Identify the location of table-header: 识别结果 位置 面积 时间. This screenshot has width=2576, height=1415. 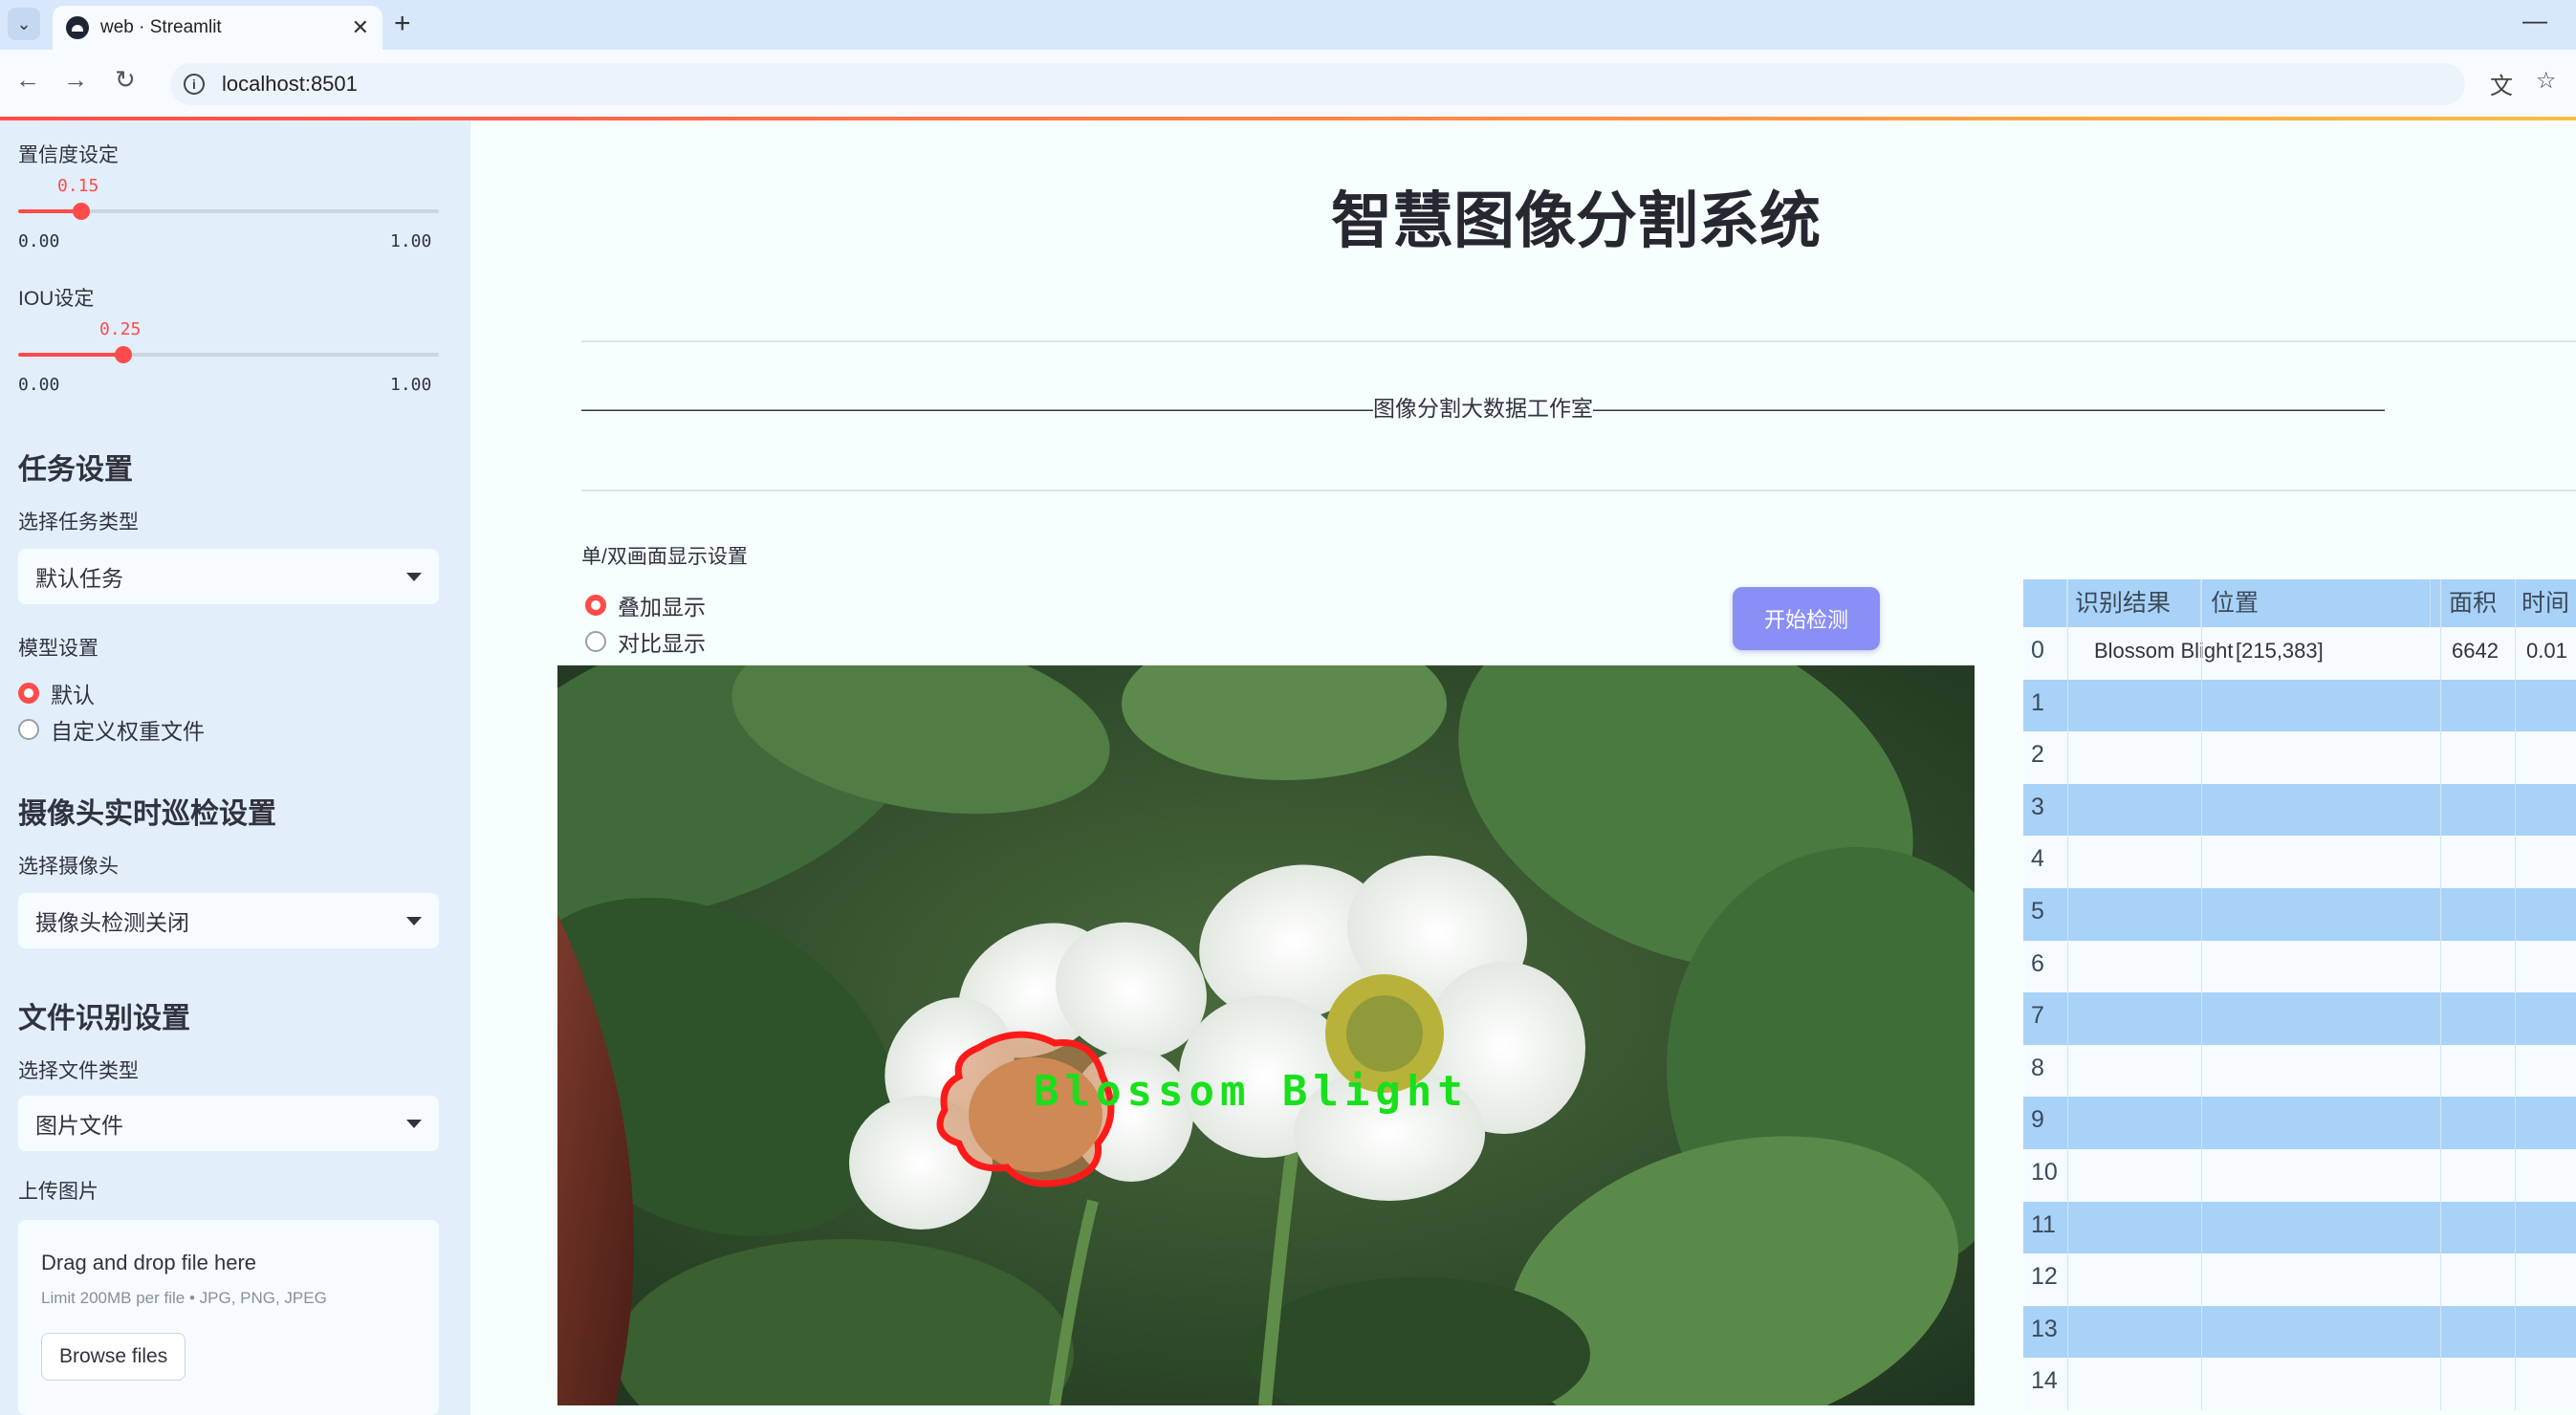
(2299, 603).